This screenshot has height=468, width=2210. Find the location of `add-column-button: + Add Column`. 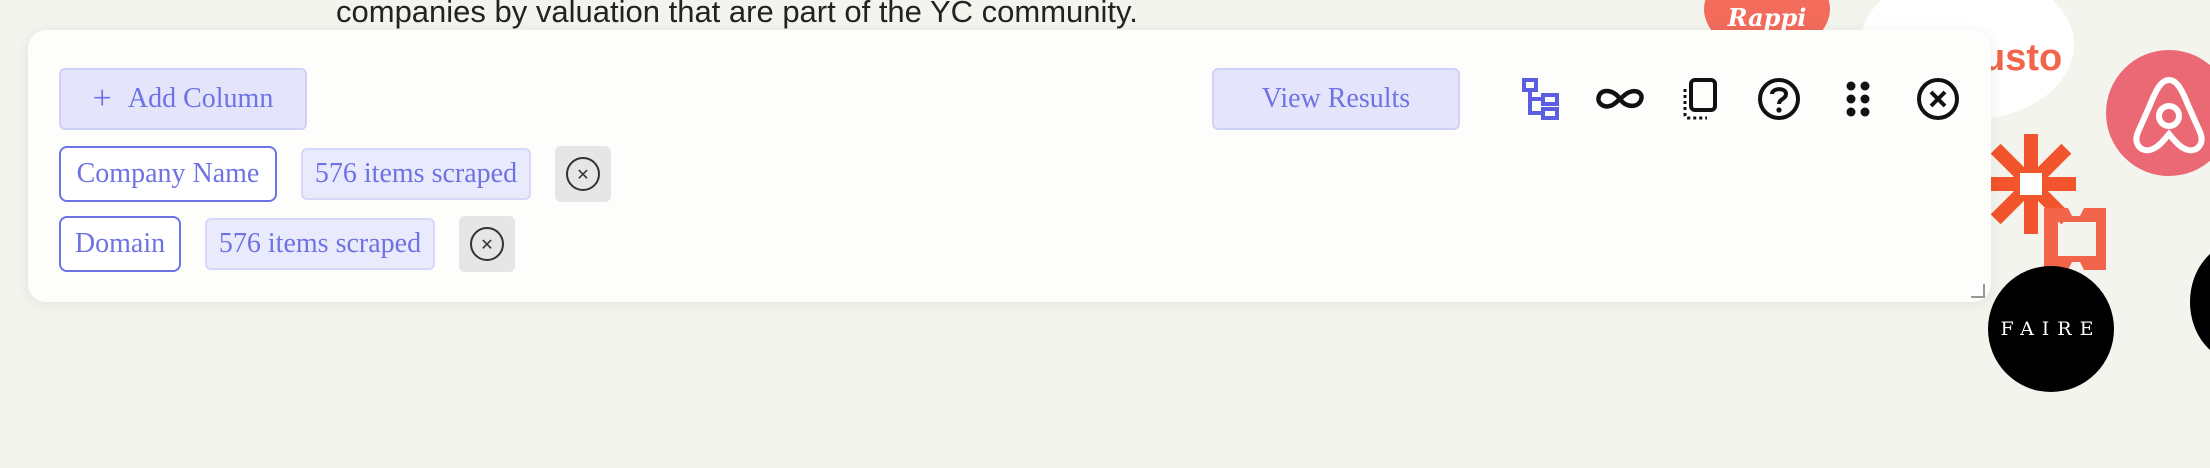

add-column-button: + Add Column is located at coordinates (183, 99).